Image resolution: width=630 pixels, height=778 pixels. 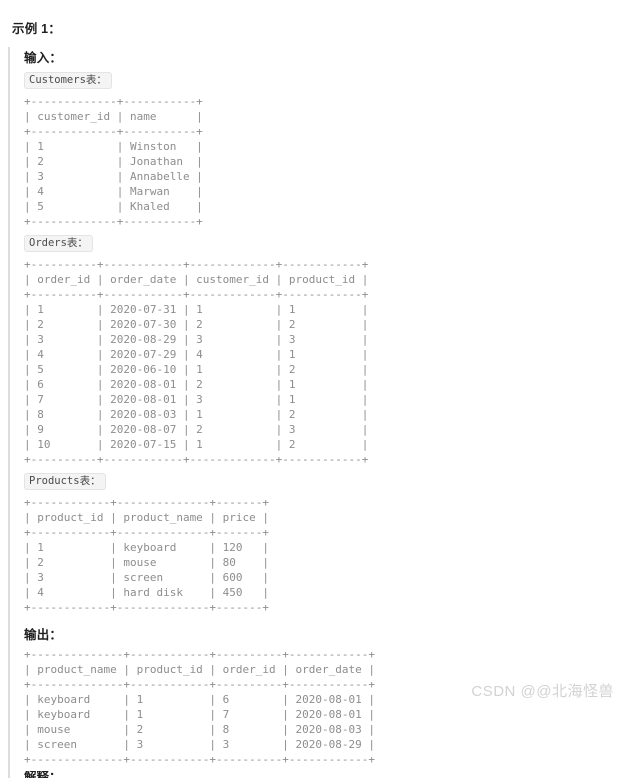 I want to click on customers-table-caption: Customers表：, so click(x=68, y=80).